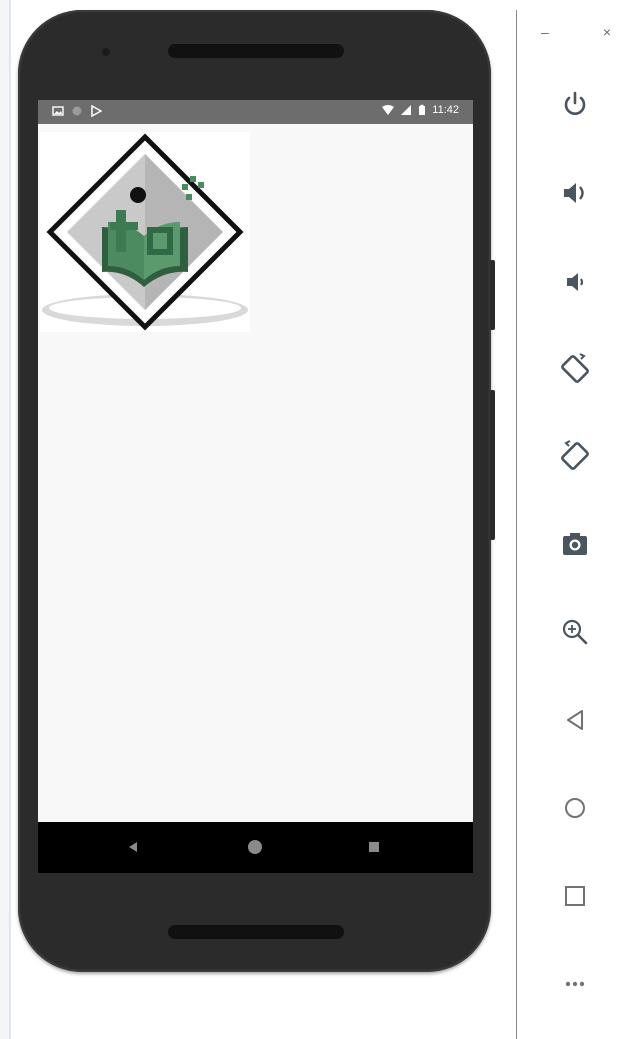 The height and width of the screenshot is (1039, 627). Describe the element at coordinates (256, 51) in the screenshot. I see `earpiece-speaker` at that location.